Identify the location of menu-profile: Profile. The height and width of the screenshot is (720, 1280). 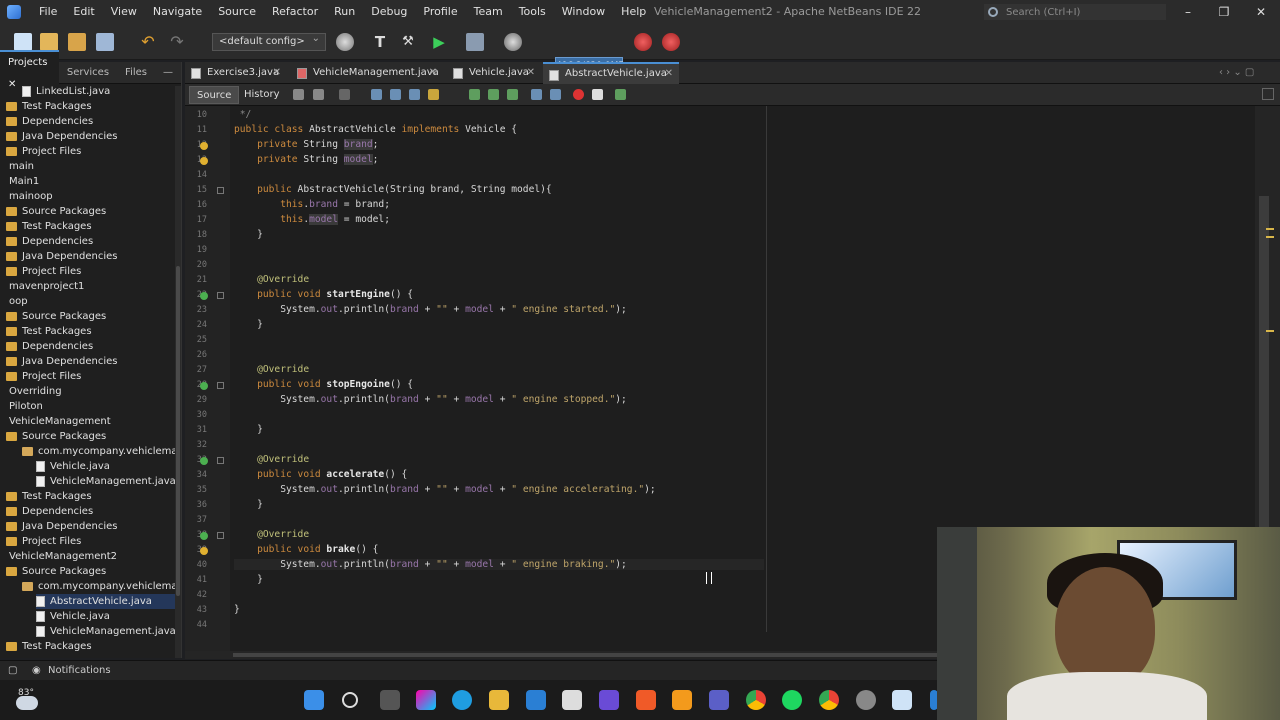
(440, 12).